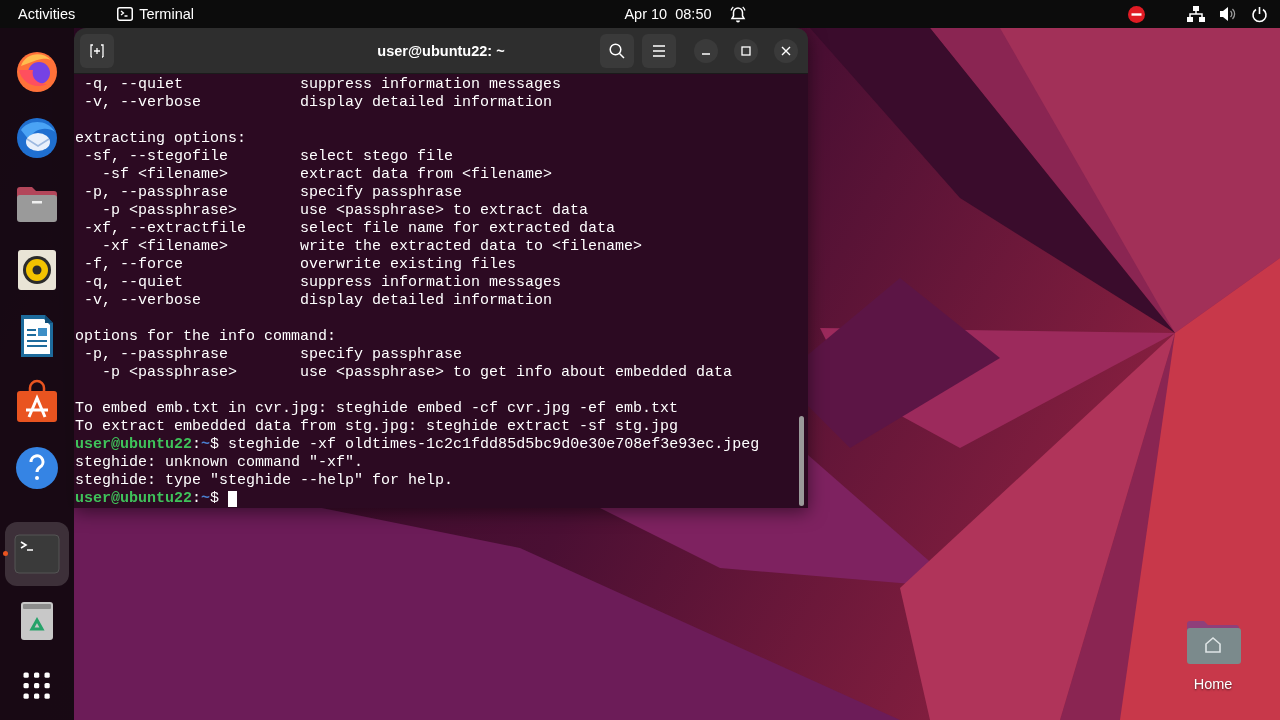 This screenshot has height=720, width=1280. Describe the element at coordinates (1213, 642) in the screenshot. I see `folder-icon` at that location.